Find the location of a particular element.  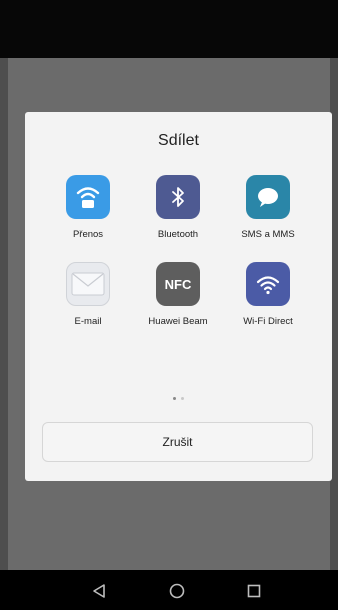

share-target-wifi-direct: Wi-Fi Direct is located at coordinates (268, 294).